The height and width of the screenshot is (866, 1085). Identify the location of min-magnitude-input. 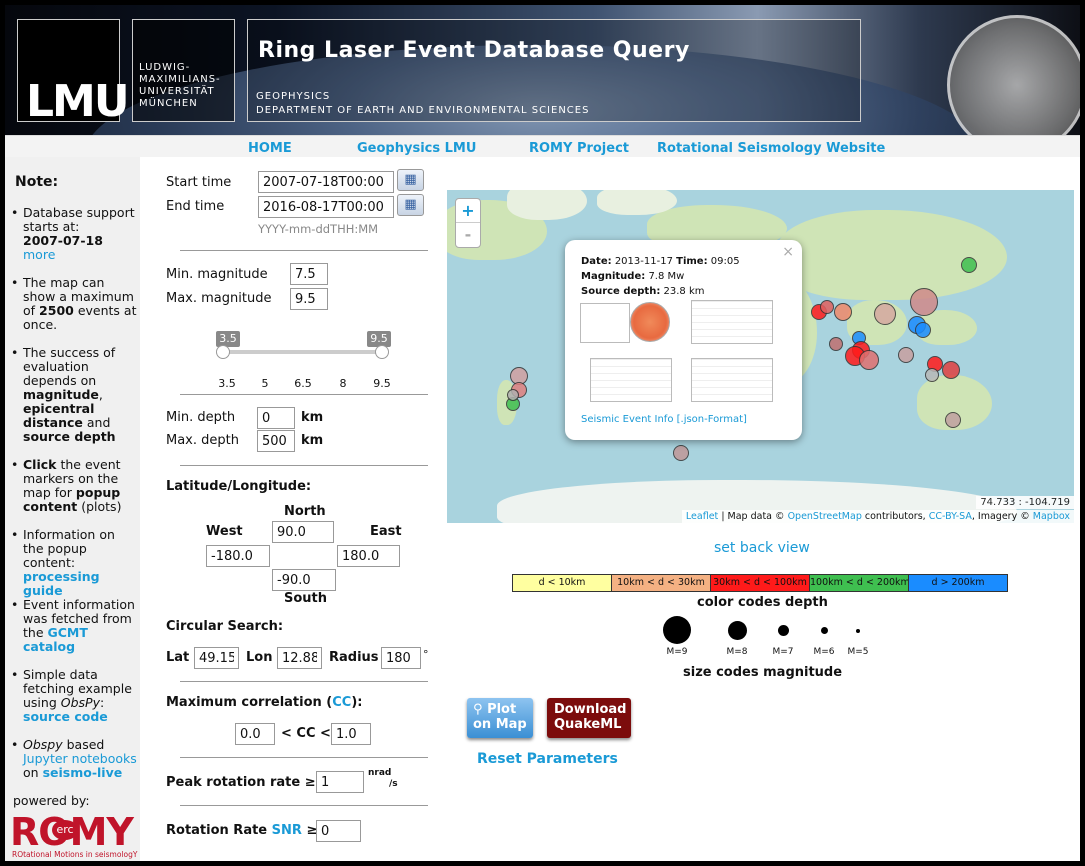
(309, 274).